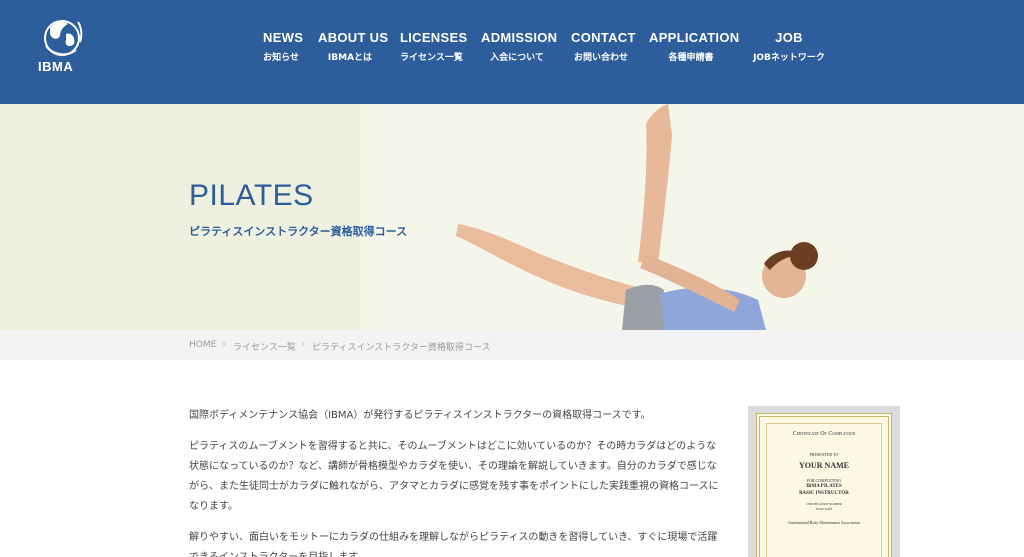 The height and width of the screenshot is (557, 1024). What do you see at coordinates (519, 37) in the screenshot?
I see `nav-admission-label: ADMISSION` at bounding box center [519, 37].